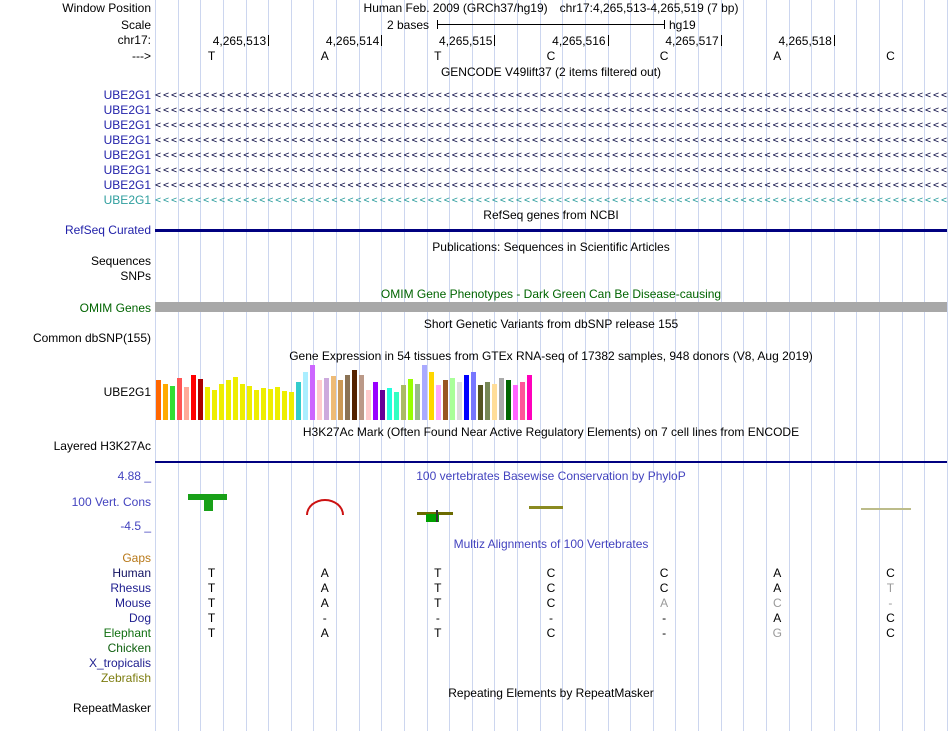 Image resolution: width=950 pixels, height=731 pixels. Describe the element at coordinates (78, 648) in the screenshot. I see `species-label: Chicken` at that location.